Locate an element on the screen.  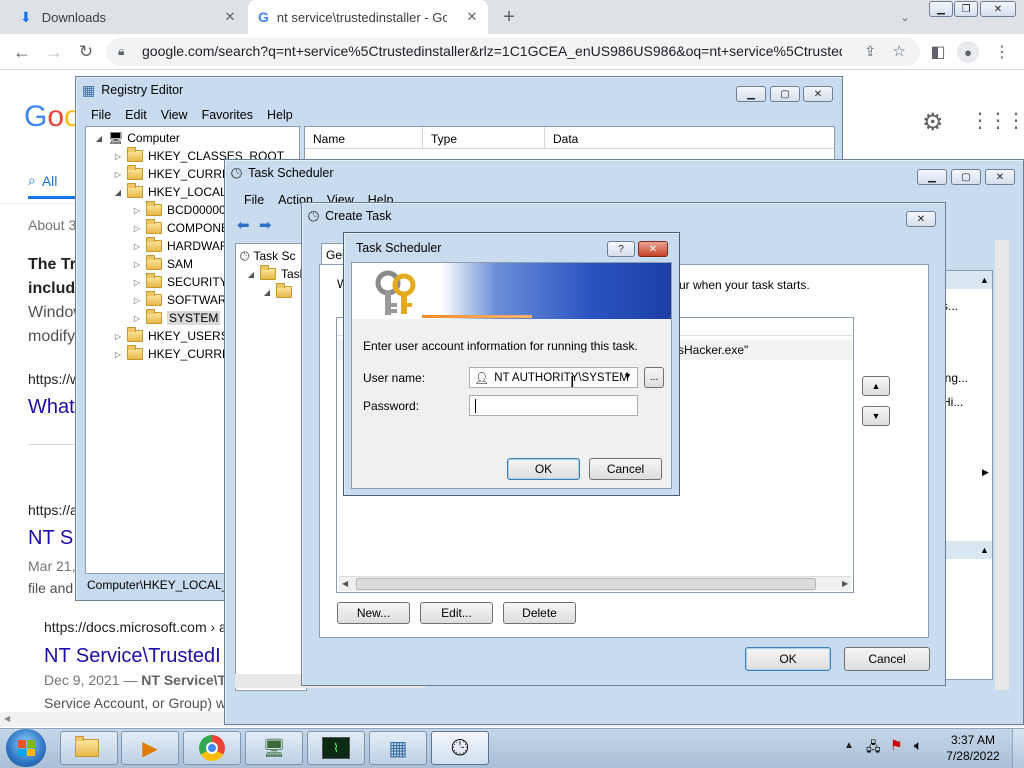
taskbar-network-tool: 🖥︎ is located at coordinates (274, 748).